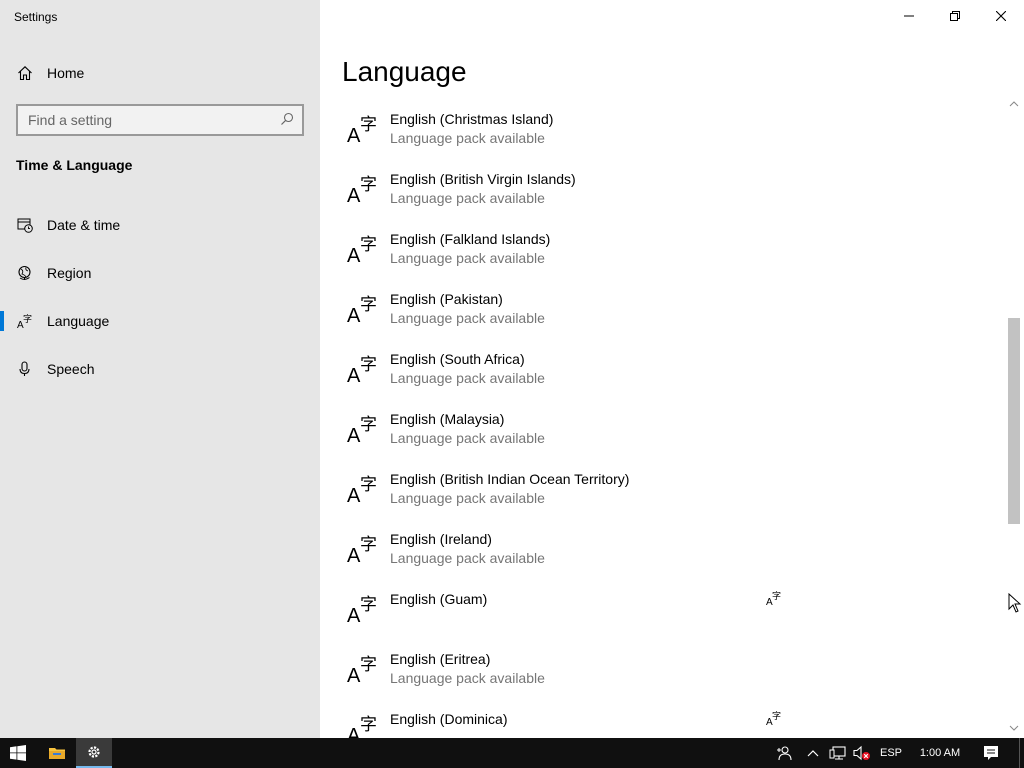 The height and width of the screenshot is (768, 1024). I want to click on sidebar-item-language: A字 Language, so click(160, 321).